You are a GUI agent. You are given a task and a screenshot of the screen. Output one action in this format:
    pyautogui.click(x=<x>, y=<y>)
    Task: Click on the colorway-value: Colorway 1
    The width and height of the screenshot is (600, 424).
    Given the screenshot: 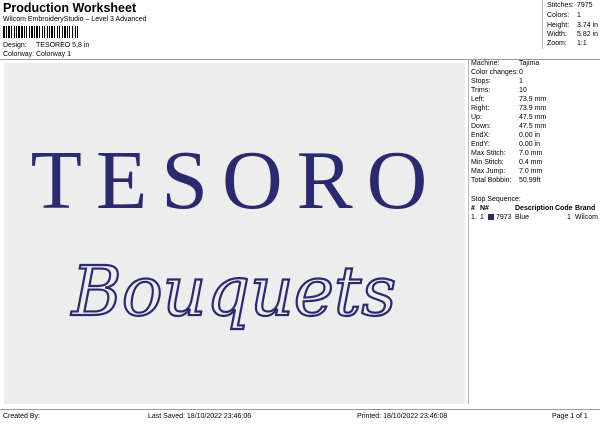 What is the action you would take?
    pyautogui.click(x=54, y=54)
    